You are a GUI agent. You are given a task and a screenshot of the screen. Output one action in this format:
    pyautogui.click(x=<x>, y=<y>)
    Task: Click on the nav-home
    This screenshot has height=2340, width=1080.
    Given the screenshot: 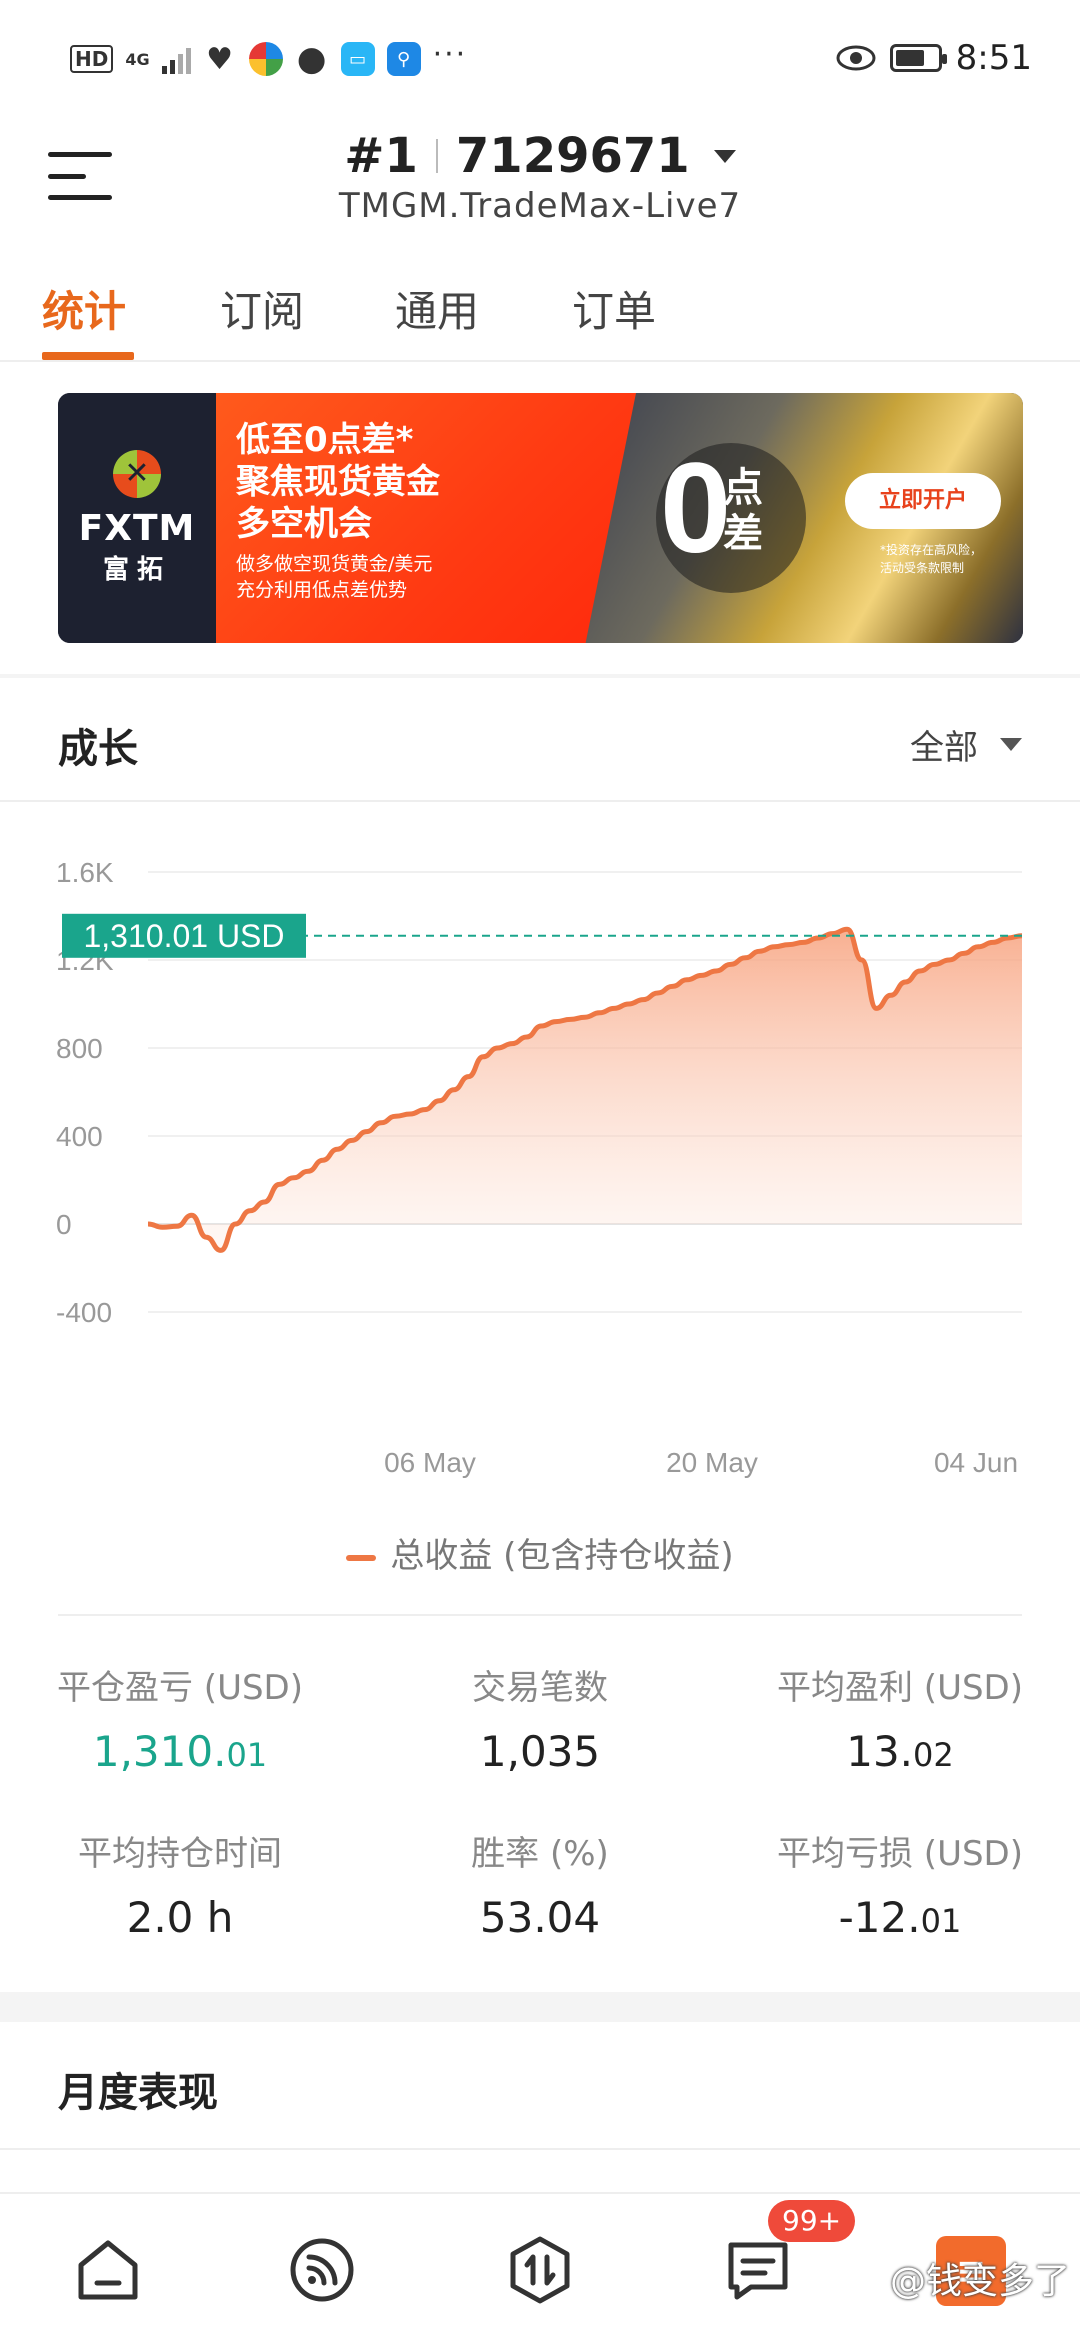 What is the action you would take?
    pyautogui.click(x=108, y=2270)
    